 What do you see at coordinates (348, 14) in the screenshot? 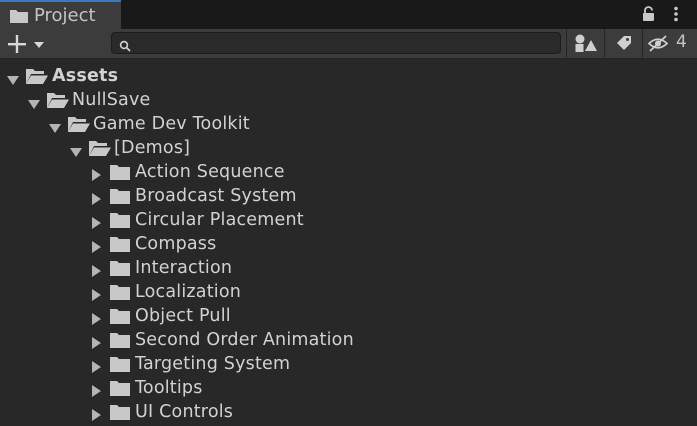
I see `tab-bar: Project` at bounding box center [348, 14].